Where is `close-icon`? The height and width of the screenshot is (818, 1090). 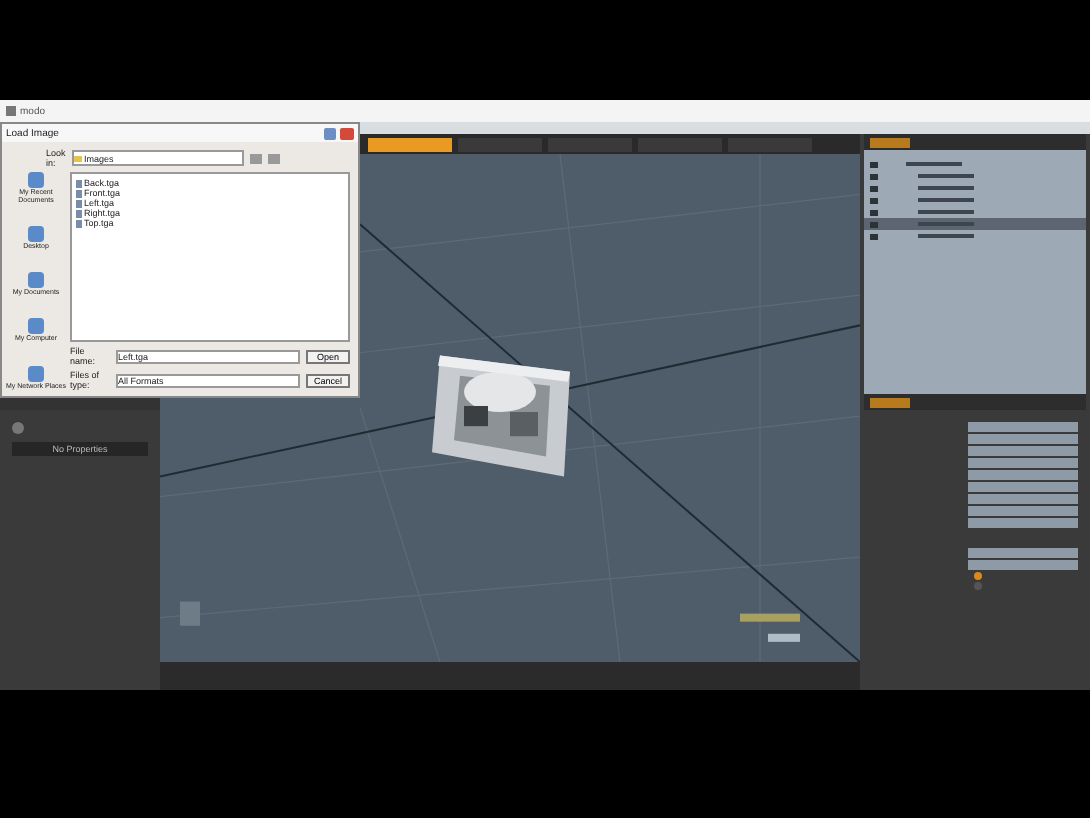
close-icon is located at coordinates (347, 133).